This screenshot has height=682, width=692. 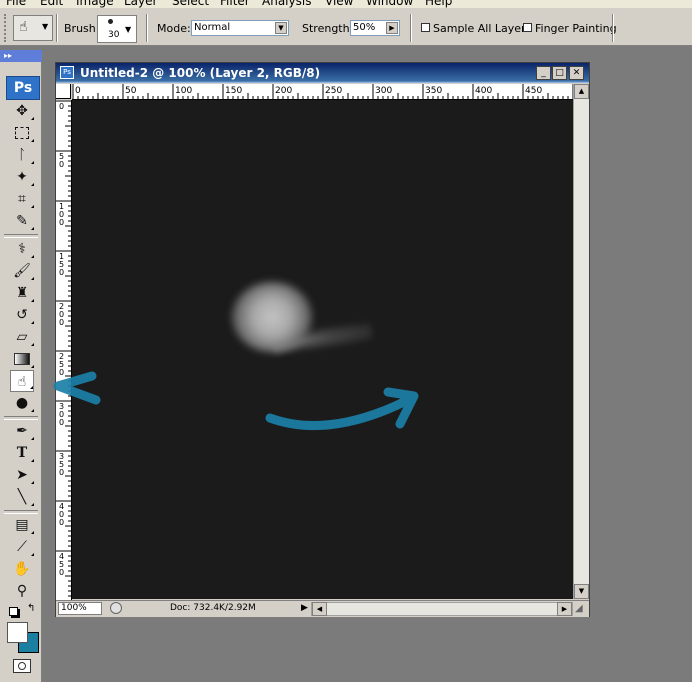 What do you see at coordinates (22, 133) in the screenshot?
I see `marquee-tool-icon` at bounding box center [22, 133].